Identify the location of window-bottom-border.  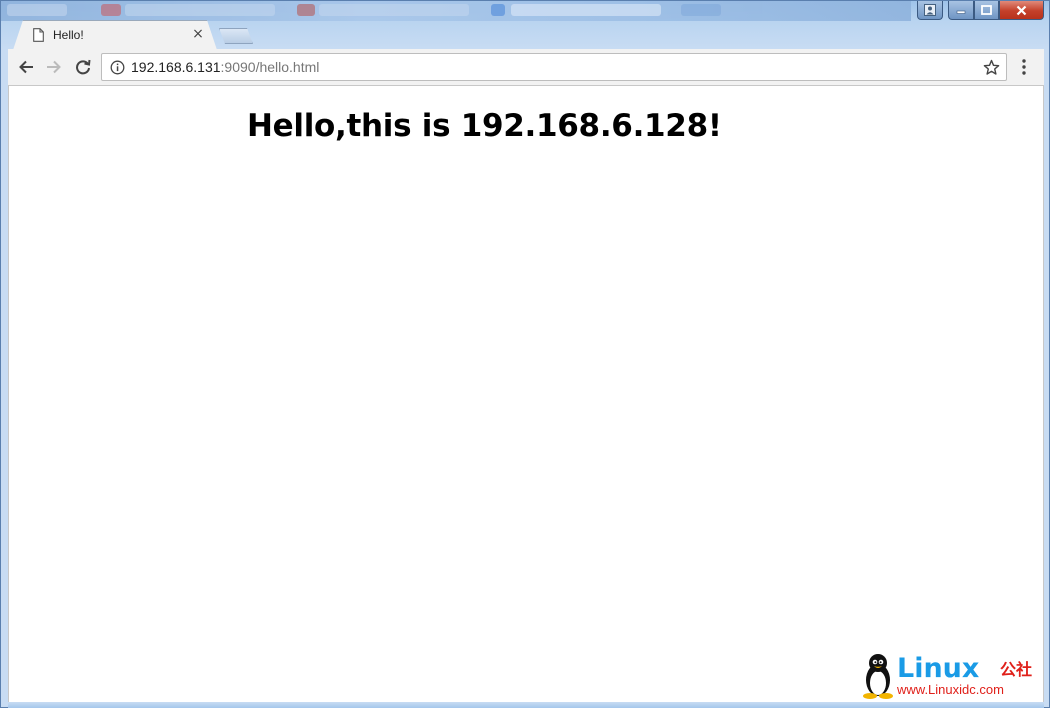
(526, 705).